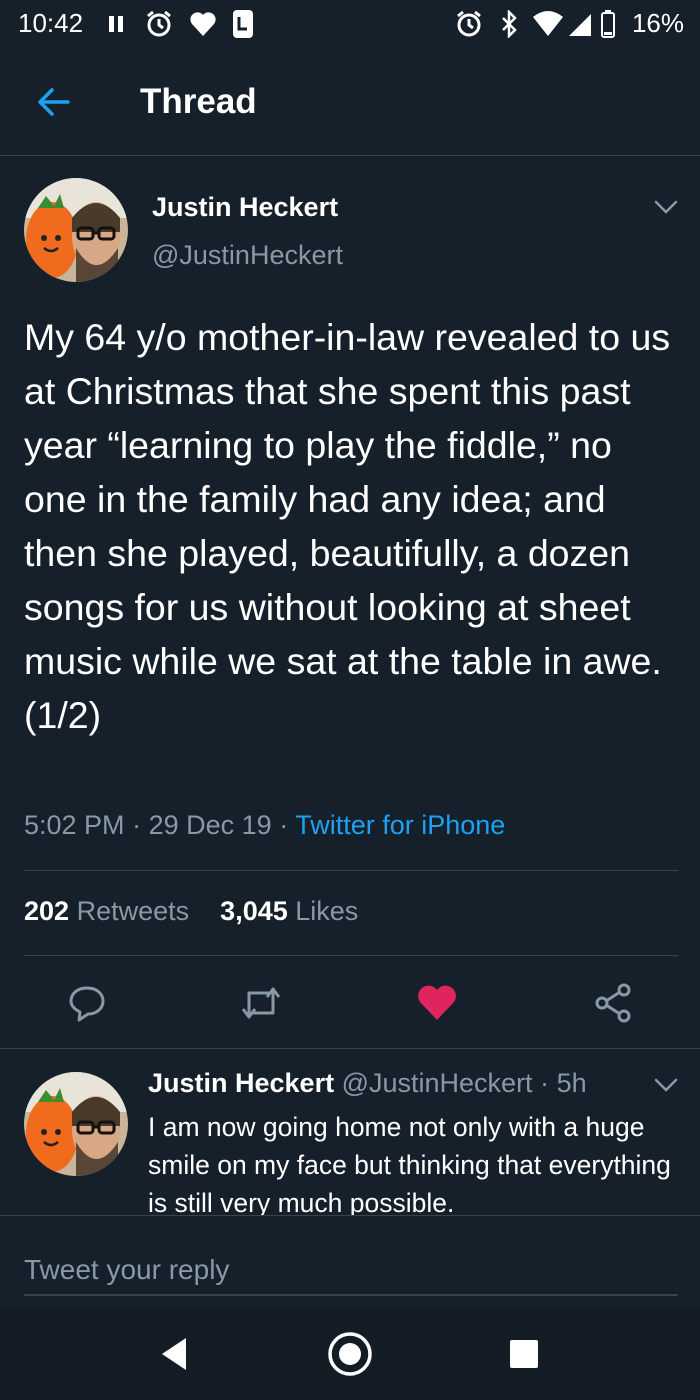 The height and width of the screenshot is (1400, 700). What do you see at coordinates (261, 1003) in the screenshot?
I see `retweet-icon` at bounding box center [261, 1003].